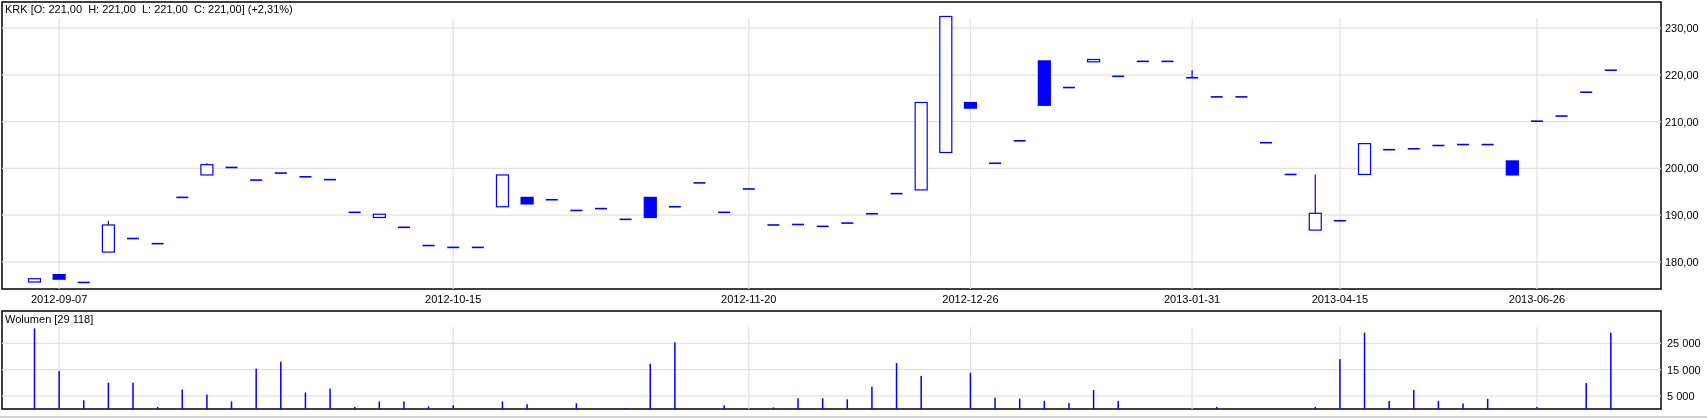 This screenshot has width=1707, height=419. Describe the element at coordinates (970, 299) in the screenshot. I see `date-label: 2012-12-26` at that location.